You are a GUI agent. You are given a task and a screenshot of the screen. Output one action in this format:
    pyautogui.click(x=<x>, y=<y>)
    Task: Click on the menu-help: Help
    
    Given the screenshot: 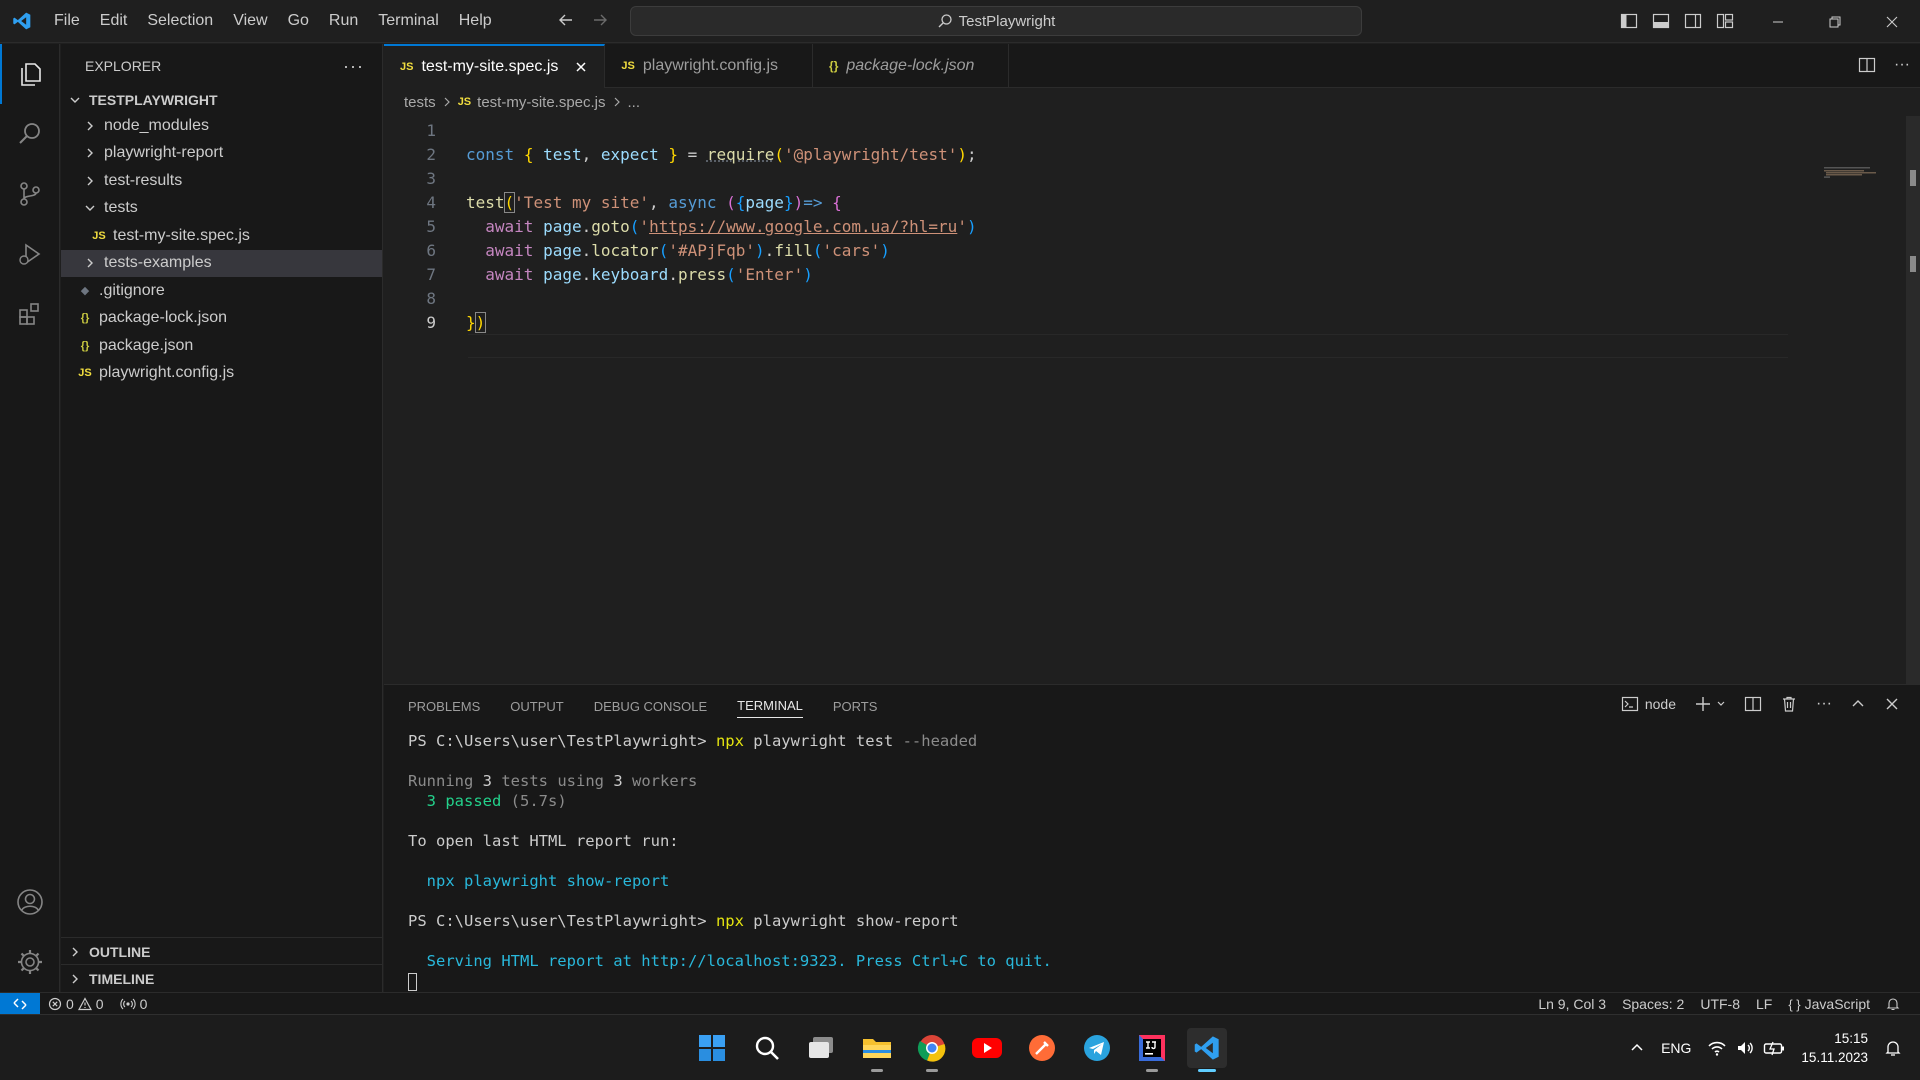 What is the action you would take?
    pyautogui.click(x=475, y=21)
    